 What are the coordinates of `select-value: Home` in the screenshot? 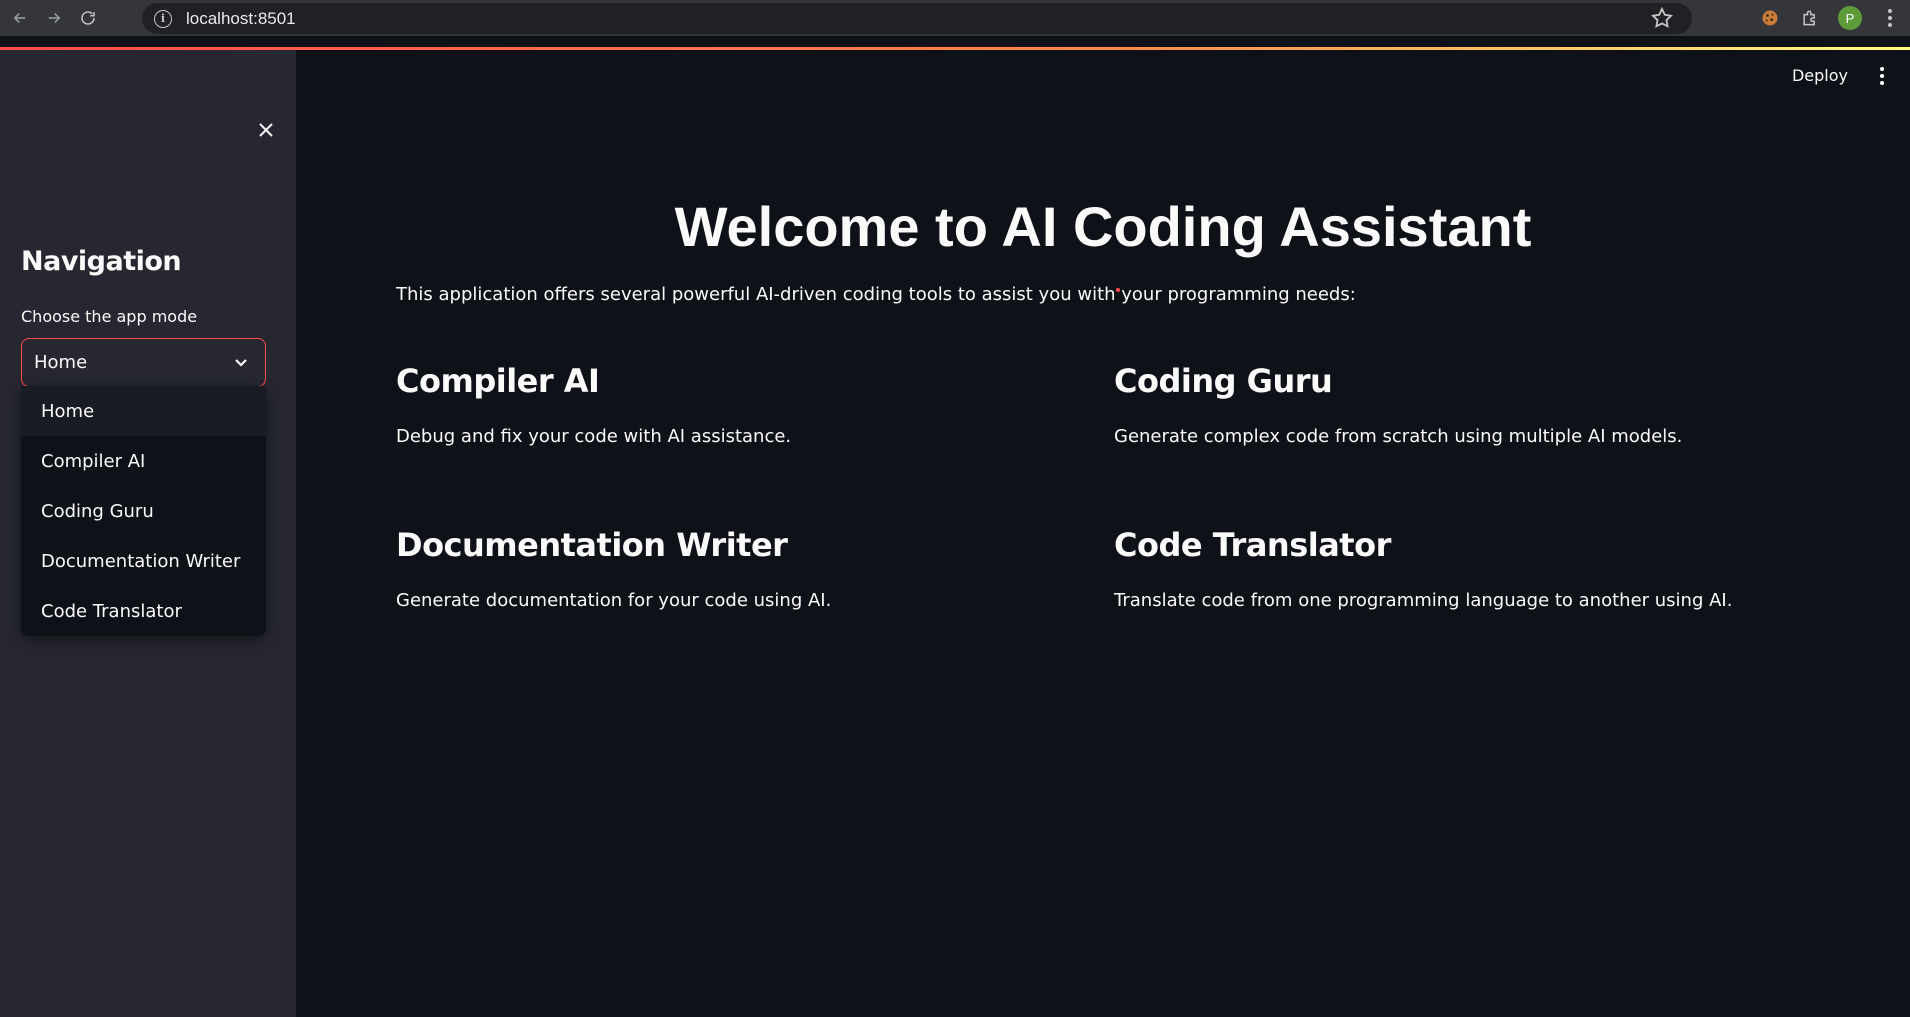 It's located at (61, 362).